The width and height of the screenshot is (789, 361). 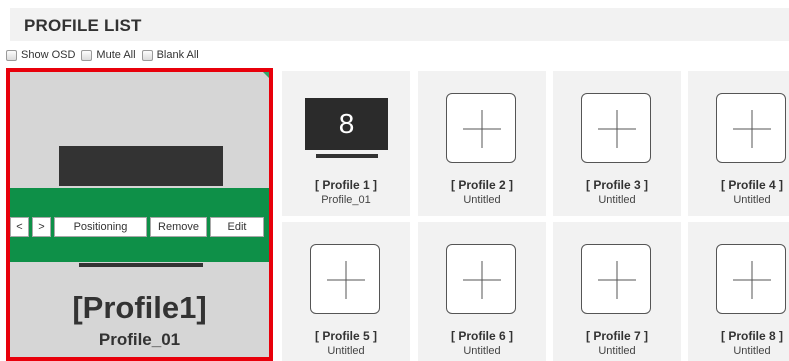 I want to click on profile-name: [ Profile 1 ], so click(x=345, y=185).